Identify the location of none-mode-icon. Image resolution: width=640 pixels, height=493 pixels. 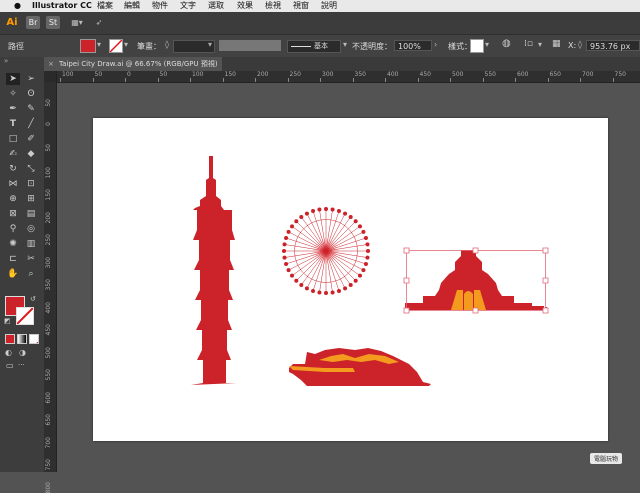
(34, 339).